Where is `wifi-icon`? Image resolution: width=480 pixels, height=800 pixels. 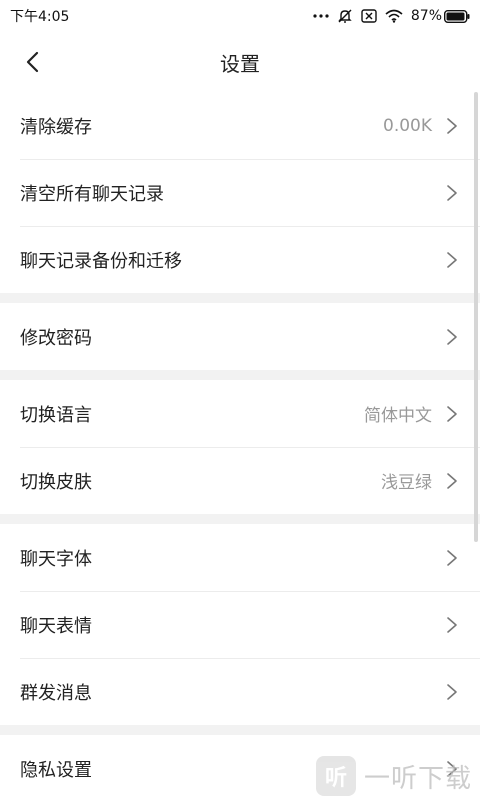 wifi-icon is located at coordinates (394, 16).